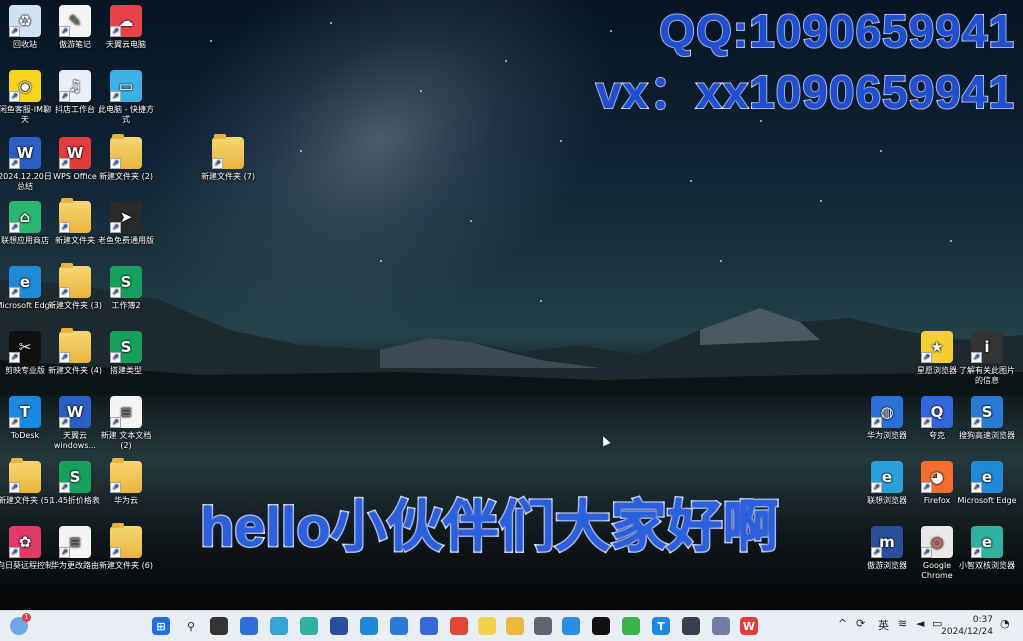  What do you see at coordinates (487, 626) in the screenshot?
I see `star-browser-taskbar-icon` at bounding box center [487, 626].